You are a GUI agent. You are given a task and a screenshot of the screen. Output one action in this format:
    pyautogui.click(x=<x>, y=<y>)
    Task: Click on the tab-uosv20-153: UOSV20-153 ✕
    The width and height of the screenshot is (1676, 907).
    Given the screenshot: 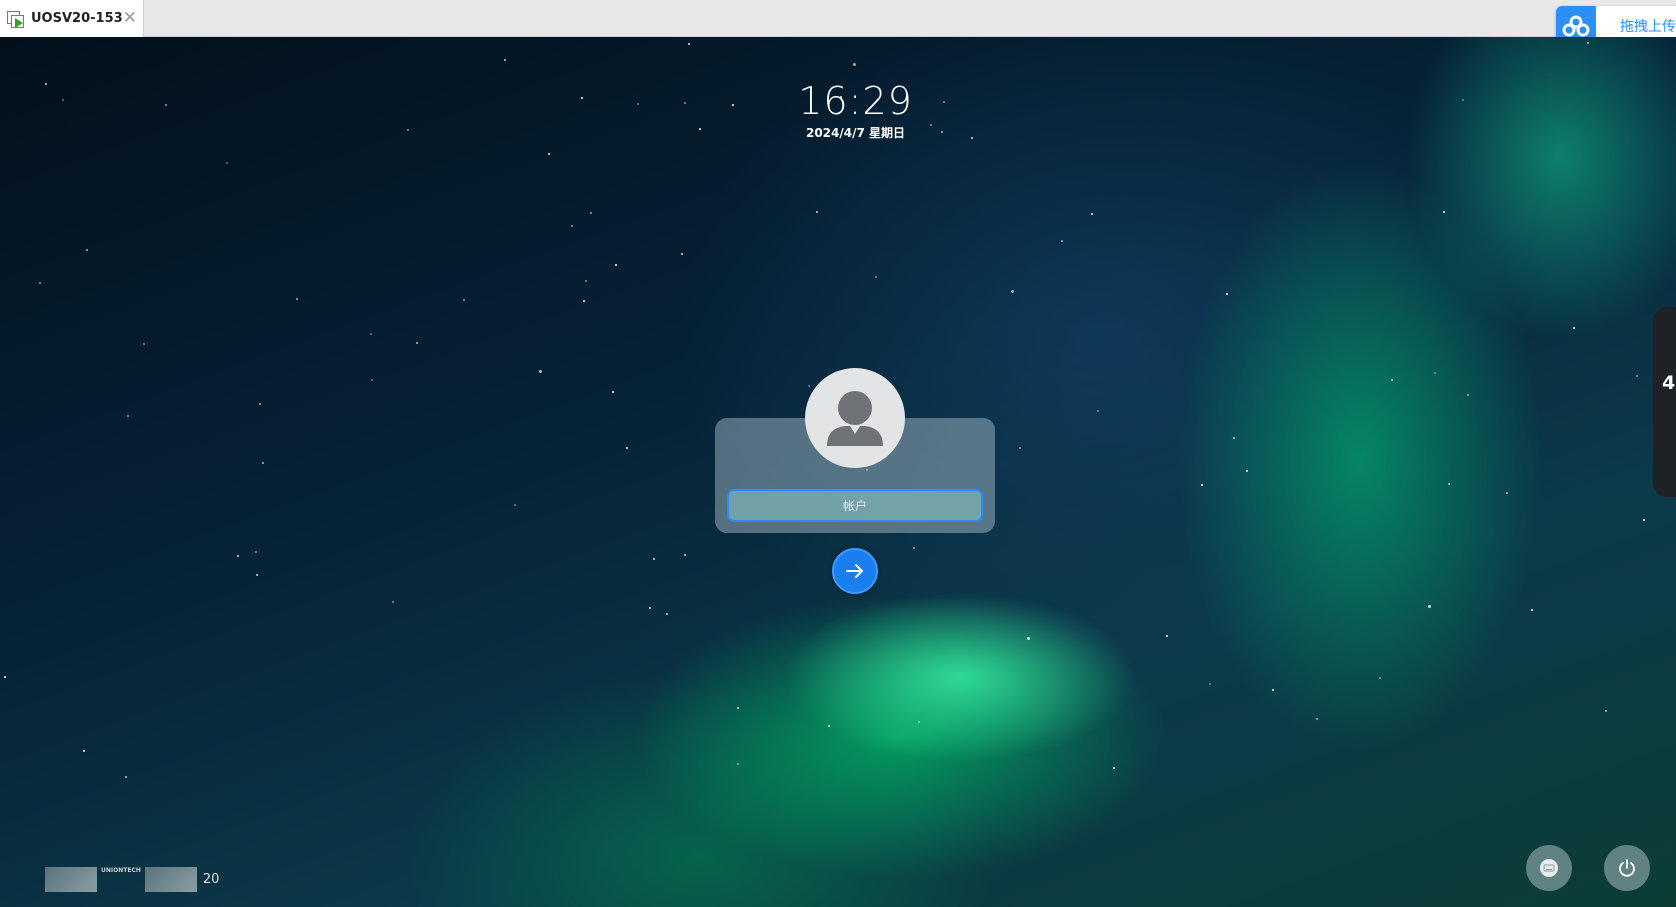 What is the action you would take?
    pyautogui.click(x=72, y=18)
    